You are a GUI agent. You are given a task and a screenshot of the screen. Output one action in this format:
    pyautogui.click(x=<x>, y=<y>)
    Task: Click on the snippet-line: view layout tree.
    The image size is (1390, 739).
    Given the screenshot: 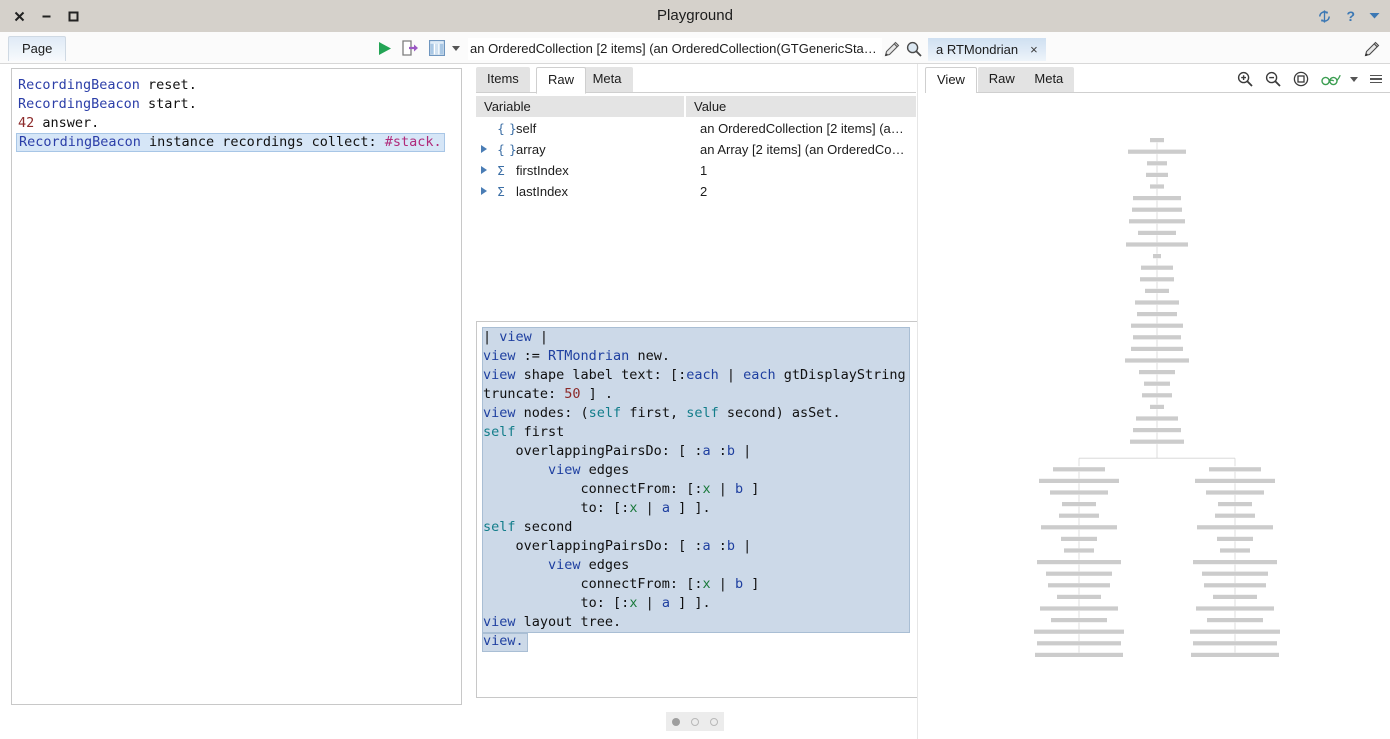 What is the action you would take?
    pyautogui.click(x=700, y=622)
    